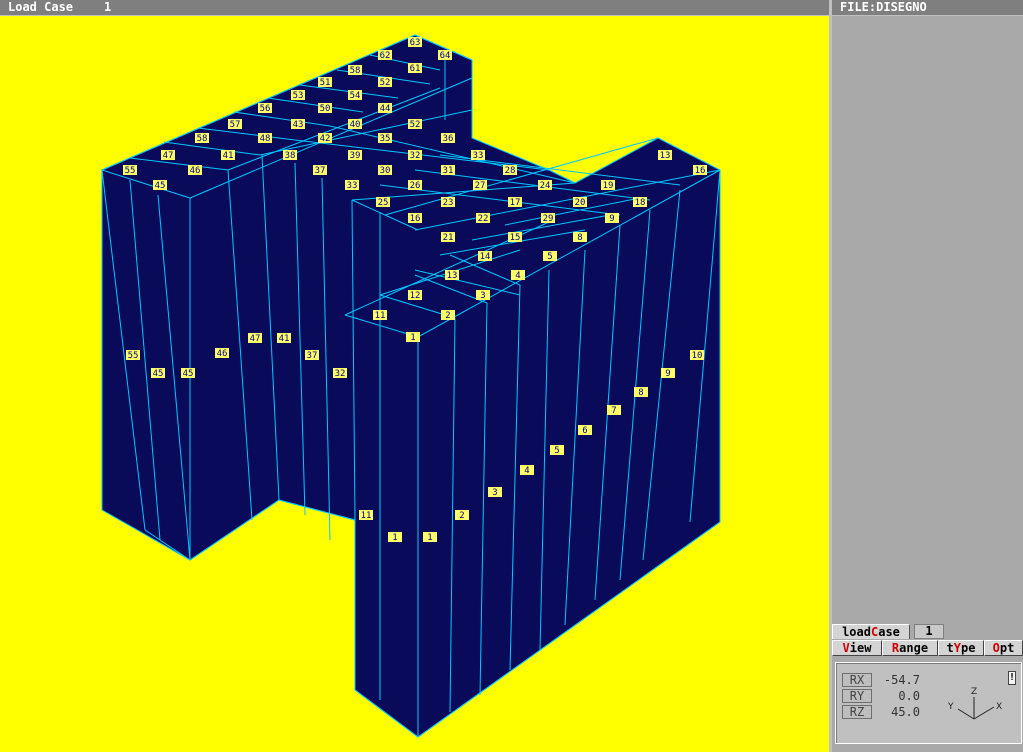  Describe the element at coordinates (510, 171) in the screenshot. I see `node-label: 28` at that location.